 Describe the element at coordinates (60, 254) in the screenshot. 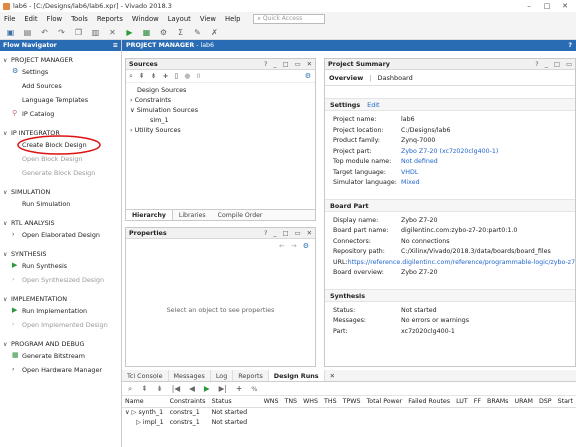

I see `section-synthesis: ∨ SYNTHESIS` at that location.